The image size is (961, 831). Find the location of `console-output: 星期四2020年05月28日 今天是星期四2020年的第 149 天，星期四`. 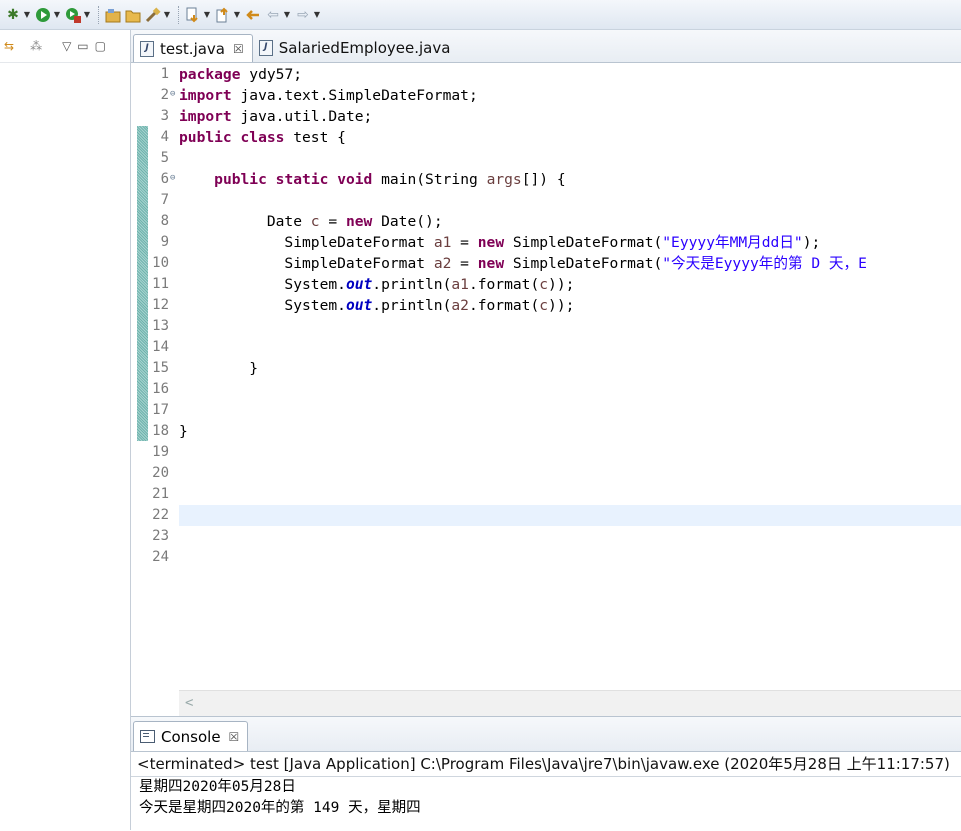

console-output: 星期四2020年05月28日 今天是星期四2020年的第 149 天，星期四 is located at coordinates (546, 798).